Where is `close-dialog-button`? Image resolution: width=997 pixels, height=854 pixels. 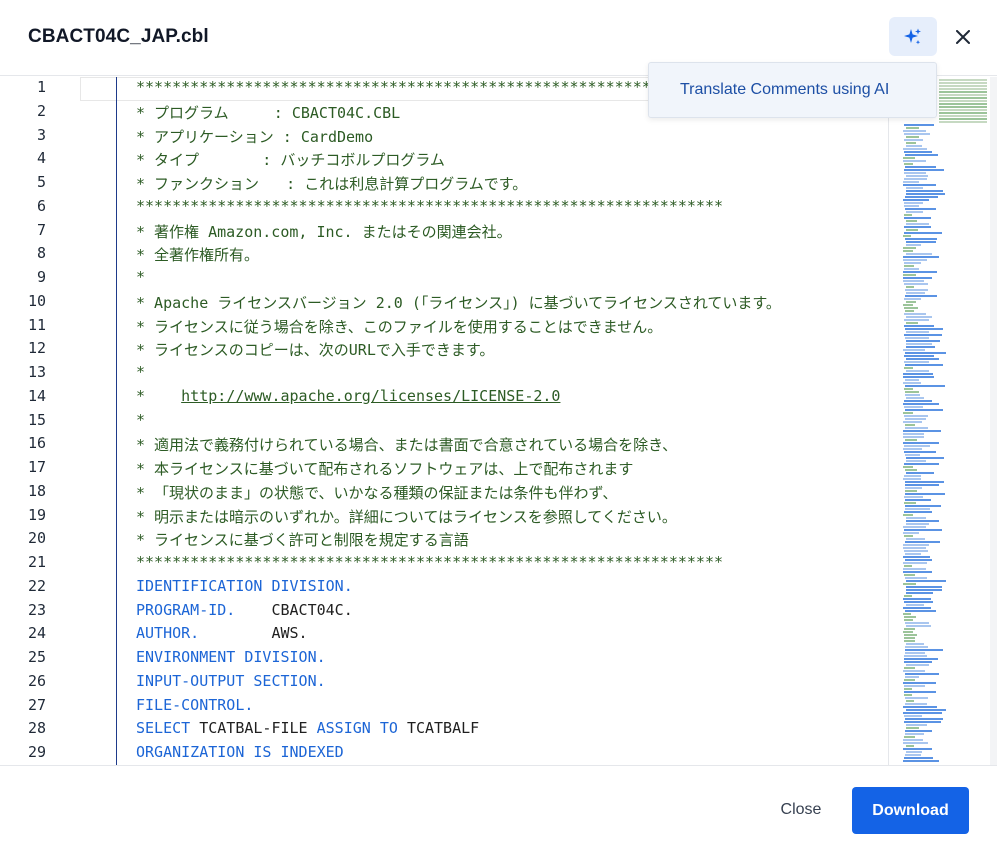
close-dialog-button is located at coordinates (963, 37).